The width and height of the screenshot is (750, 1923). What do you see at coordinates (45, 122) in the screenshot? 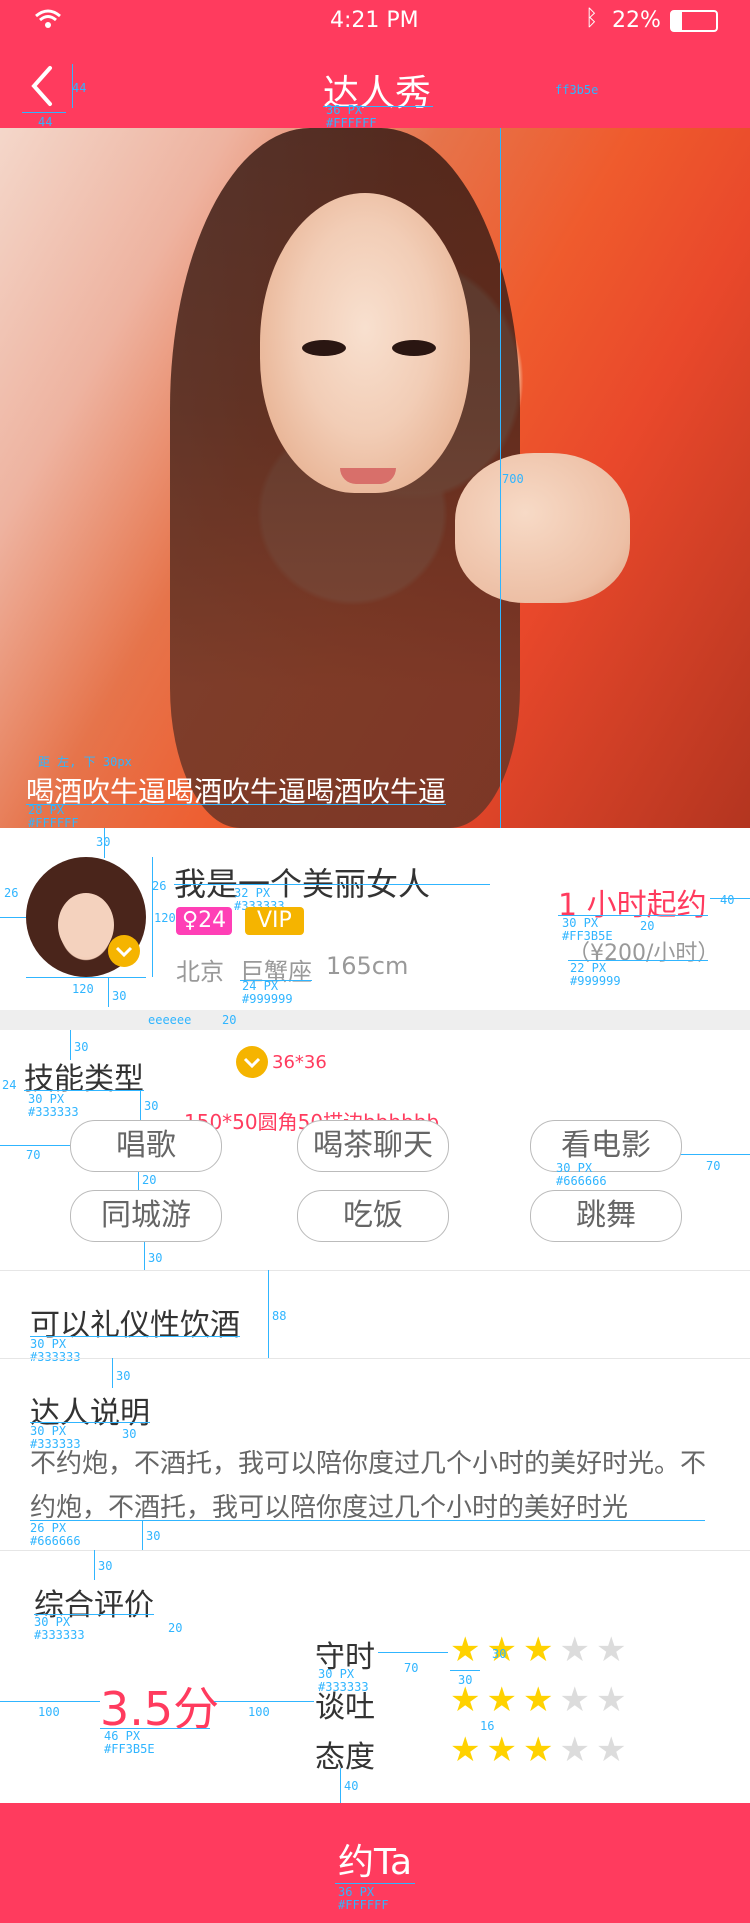
I see `back-size-note-2: 44` at bounding box center [45, 122].